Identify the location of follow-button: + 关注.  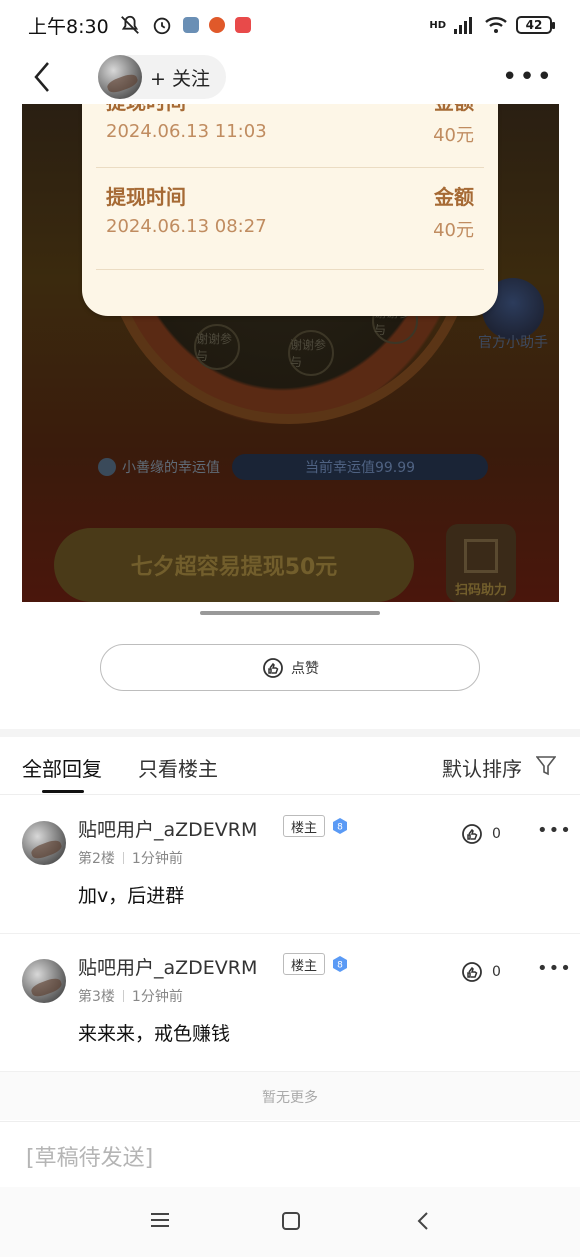
(180, 77).